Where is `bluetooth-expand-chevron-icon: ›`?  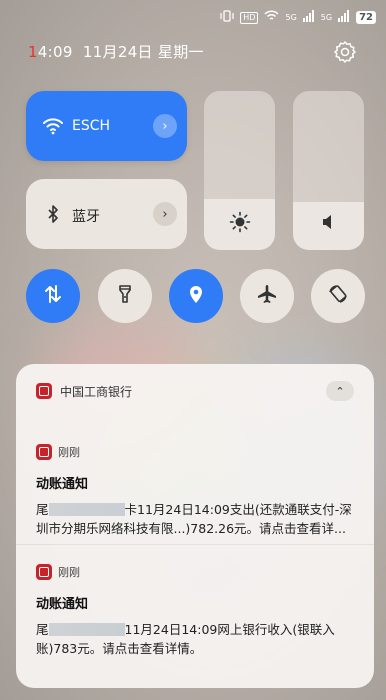 bluetooth-expand-chevron-icon: › is located at coordinates (165, 214).